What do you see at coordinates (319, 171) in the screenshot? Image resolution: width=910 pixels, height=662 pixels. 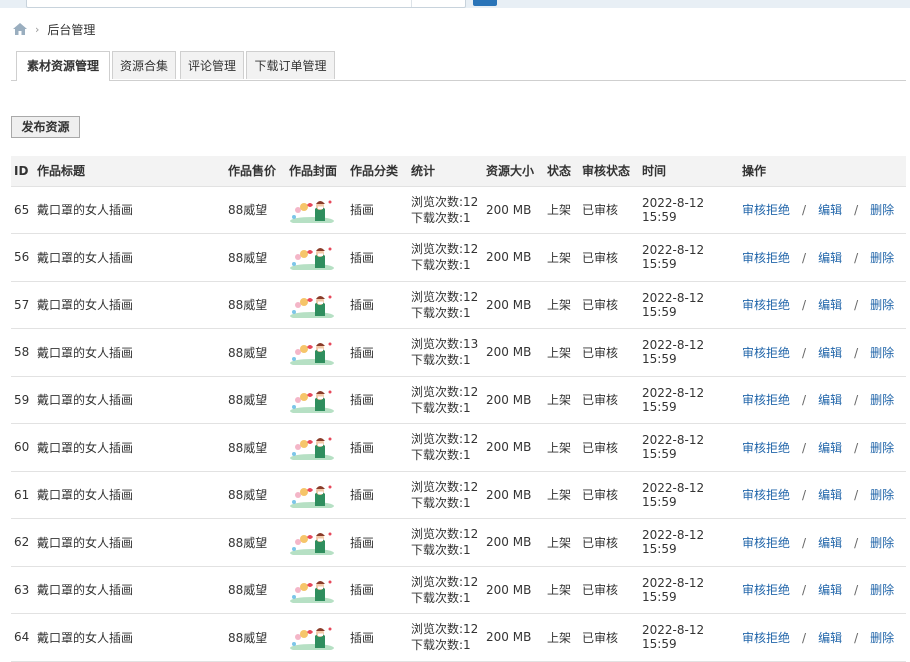 I see `header-cover: 作品封面` at bounding box center [319, 171].